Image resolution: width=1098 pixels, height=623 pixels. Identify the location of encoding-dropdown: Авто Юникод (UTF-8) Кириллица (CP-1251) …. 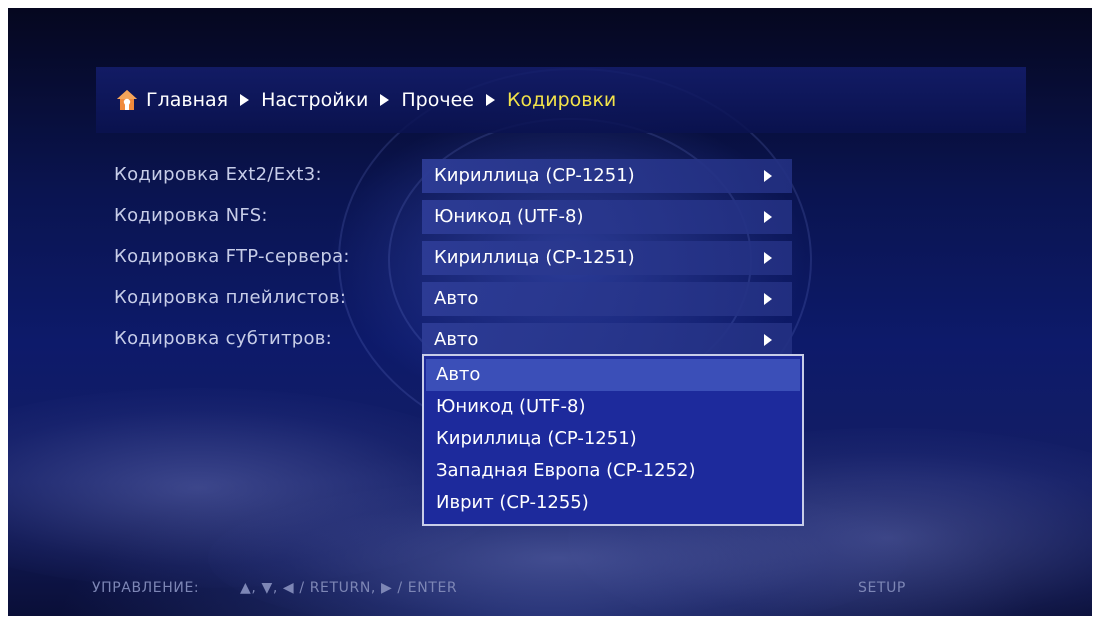
(613, 440).